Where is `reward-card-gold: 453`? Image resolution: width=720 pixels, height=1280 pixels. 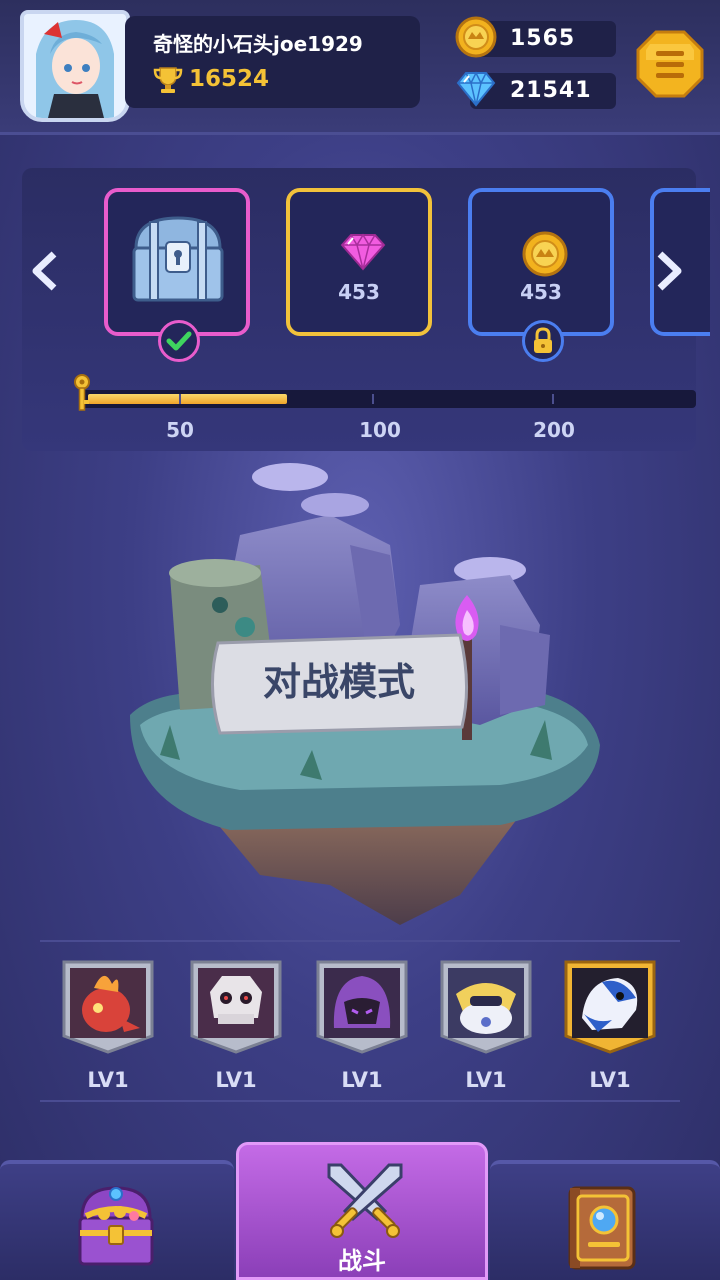 reward-card-gold: 453 is located at coordinates (541, 275).